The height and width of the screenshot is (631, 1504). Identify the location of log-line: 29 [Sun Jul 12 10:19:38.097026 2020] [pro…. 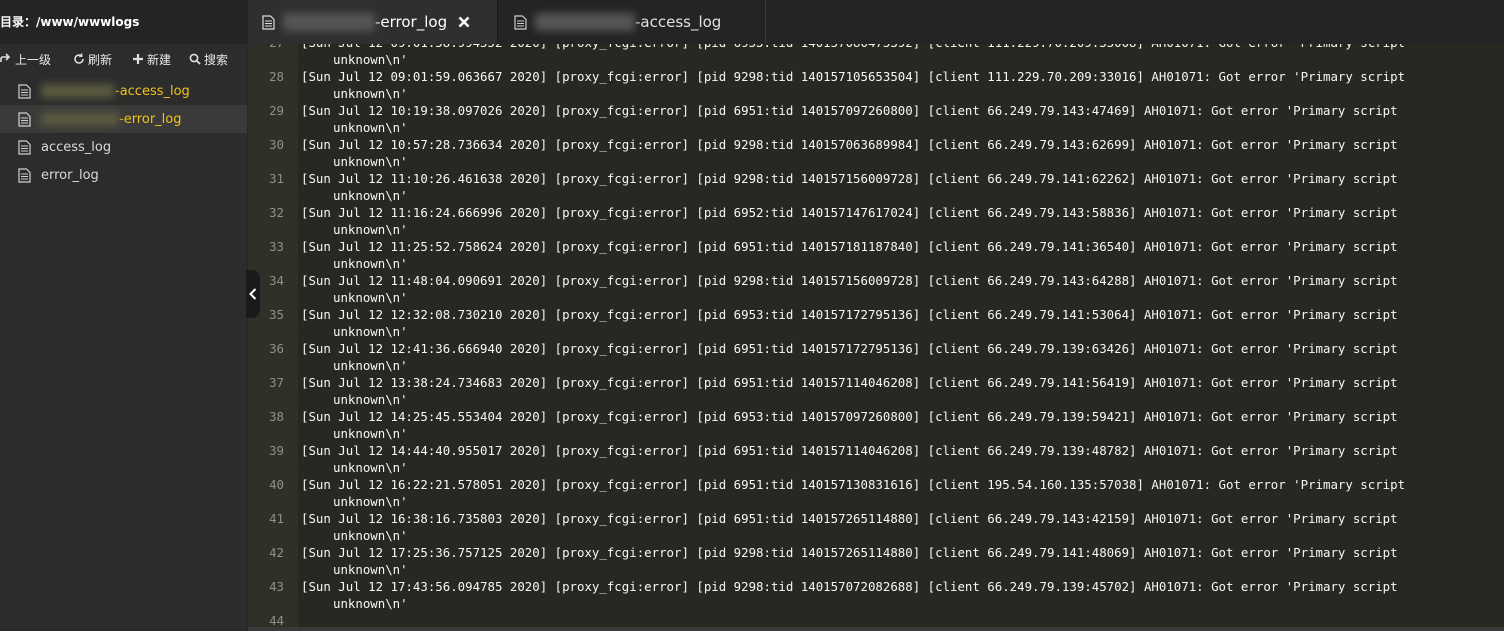
(876, 119).